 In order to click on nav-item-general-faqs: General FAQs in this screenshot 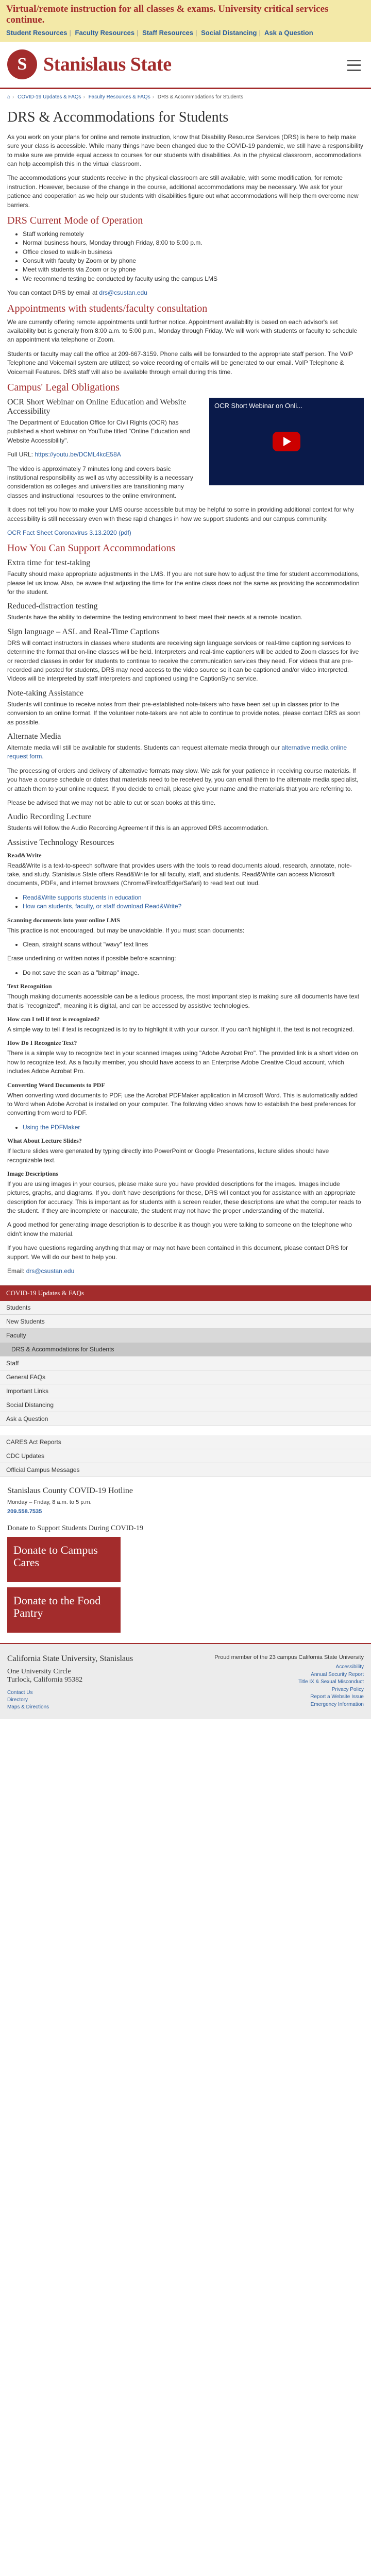, I will do `click(185, 1377)`.